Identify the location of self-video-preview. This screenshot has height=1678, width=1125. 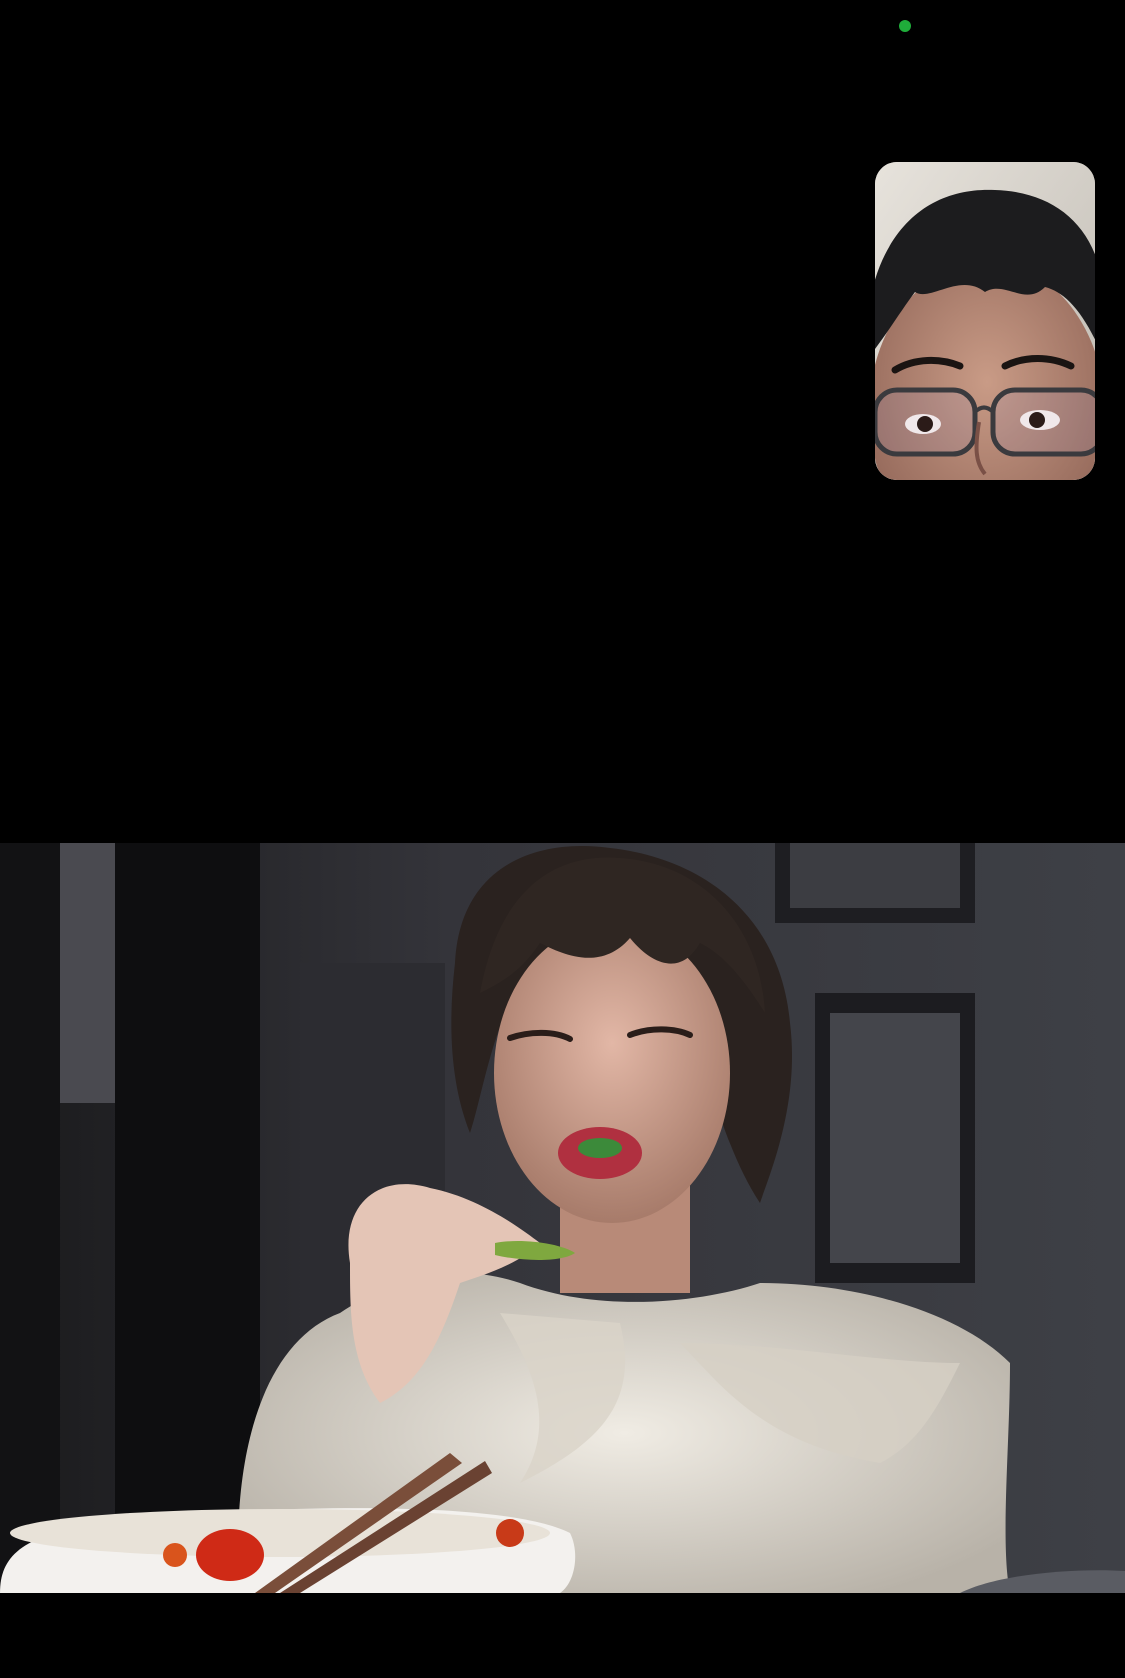
(985, 321).